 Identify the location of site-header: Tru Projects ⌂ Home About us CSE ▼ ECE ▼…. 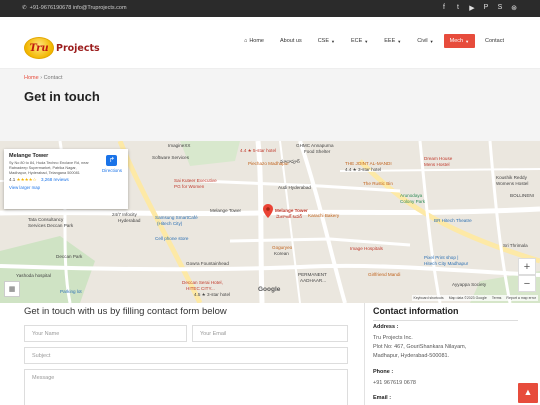
(270, 43).